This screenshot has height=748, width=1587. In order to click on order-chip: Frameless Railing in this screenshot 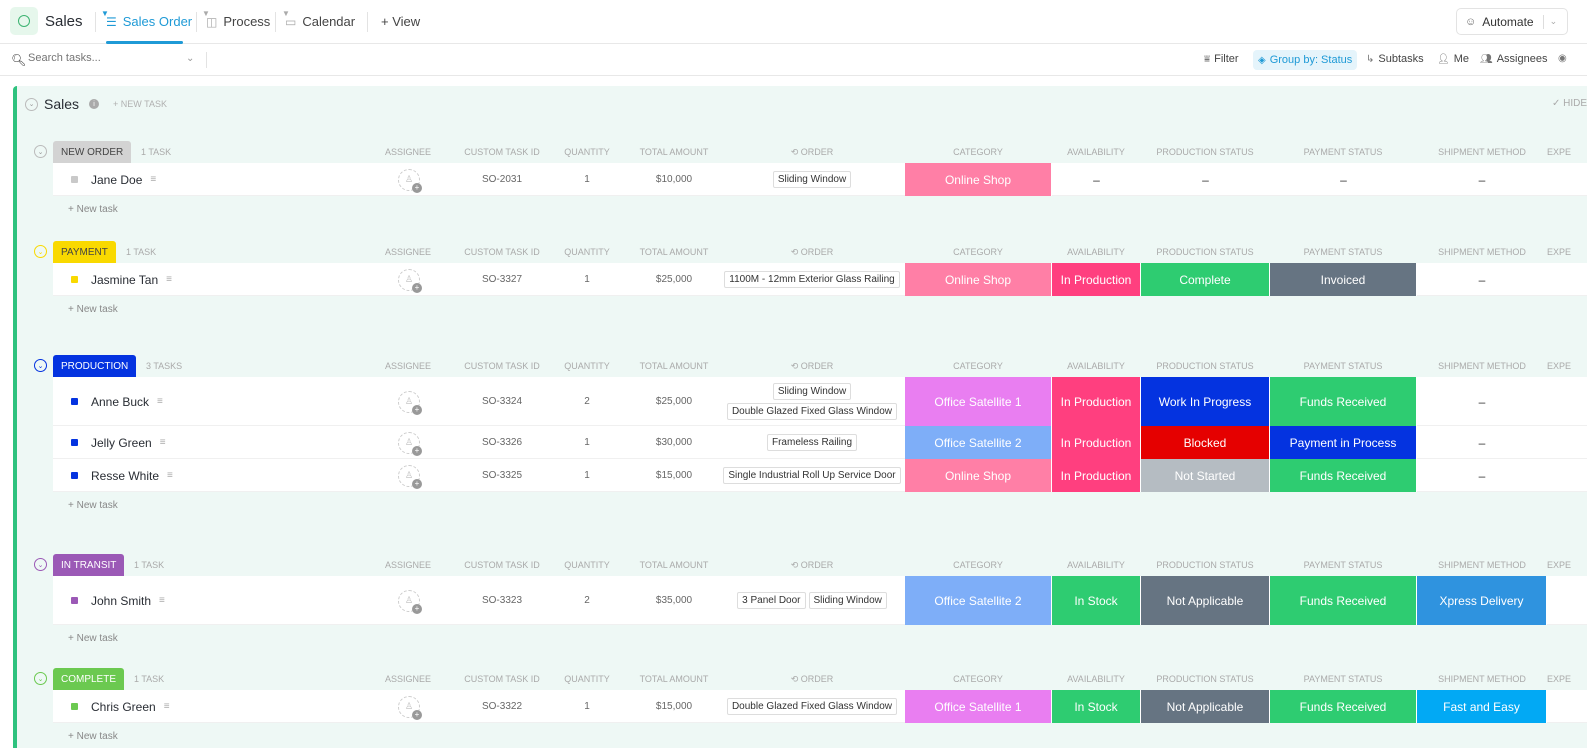, I will do `click(812, 442)`.